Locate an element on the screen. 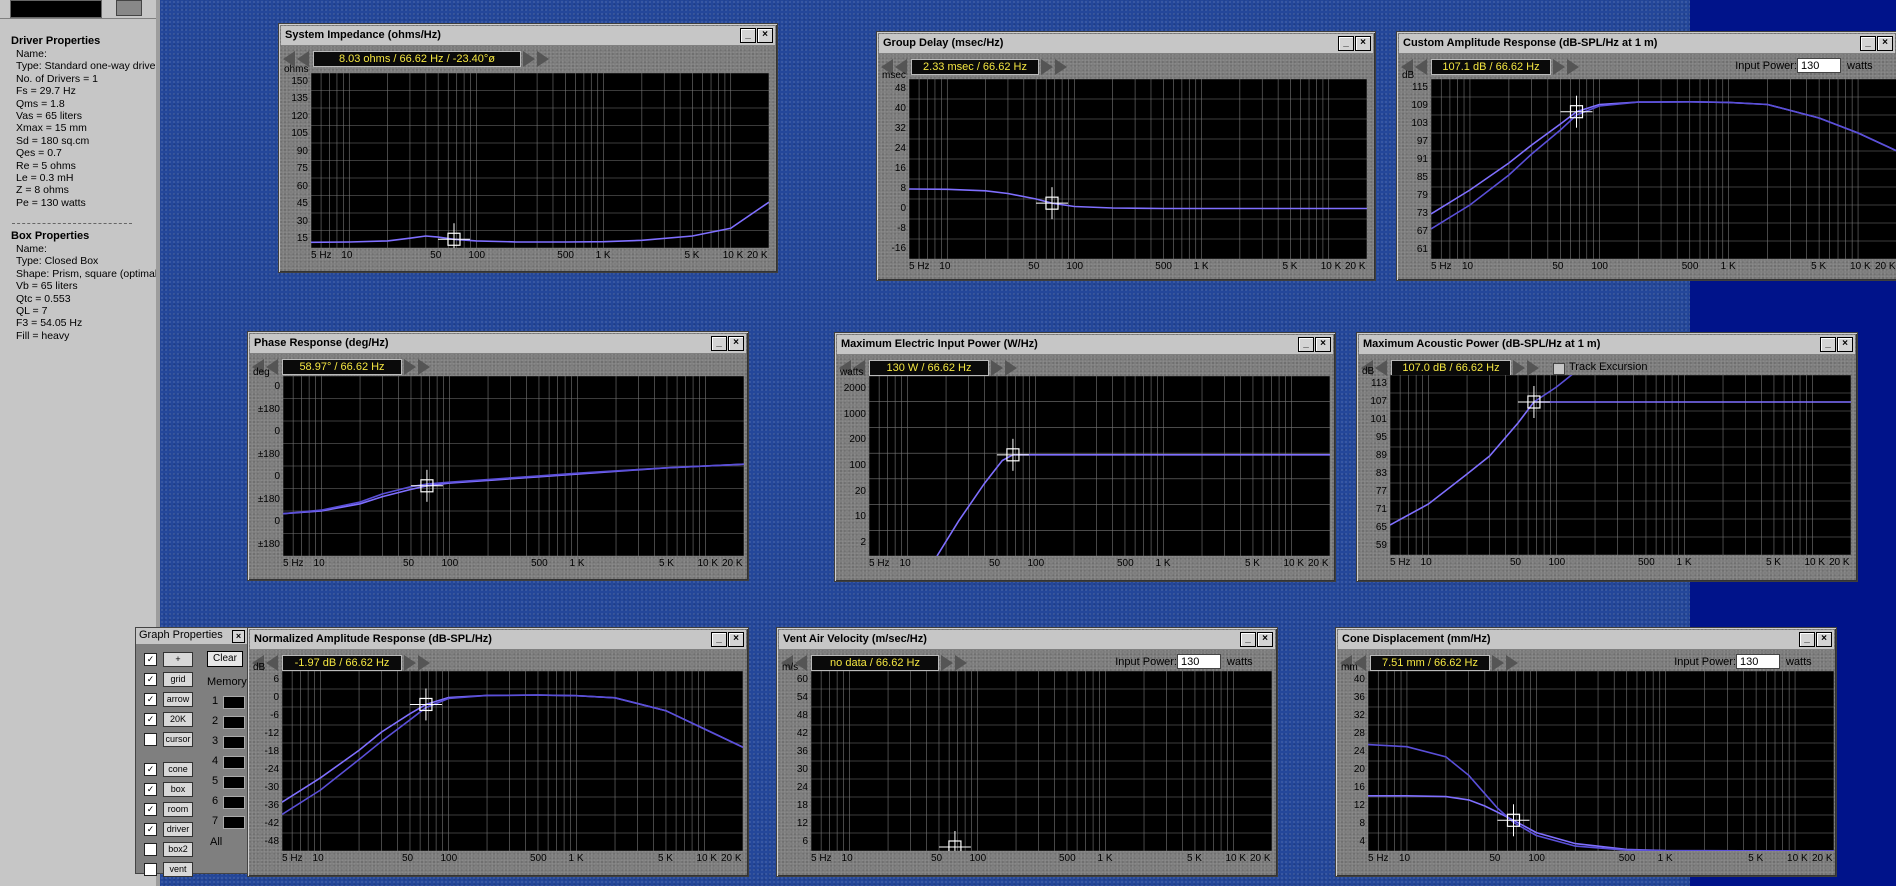  graph-option-icon: grid is located at coordinates (178, 679).